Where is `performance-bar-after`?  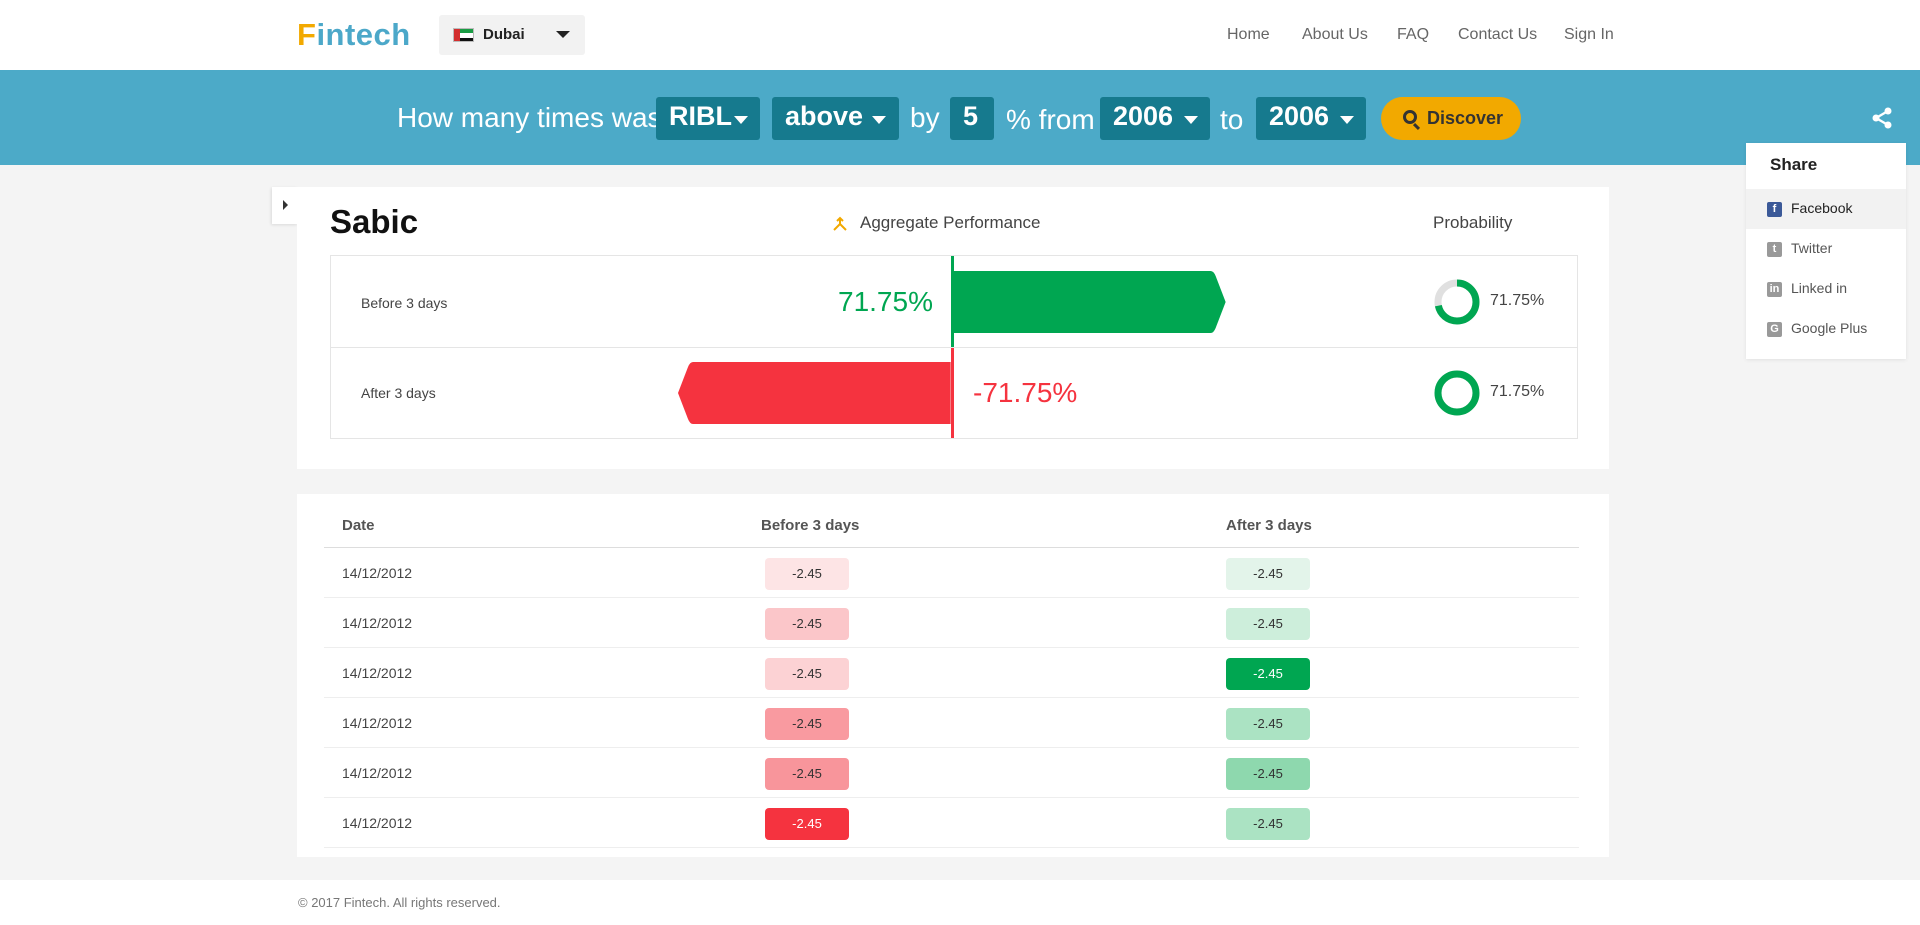
performance-bar-after is located at coordinates (814, 393).